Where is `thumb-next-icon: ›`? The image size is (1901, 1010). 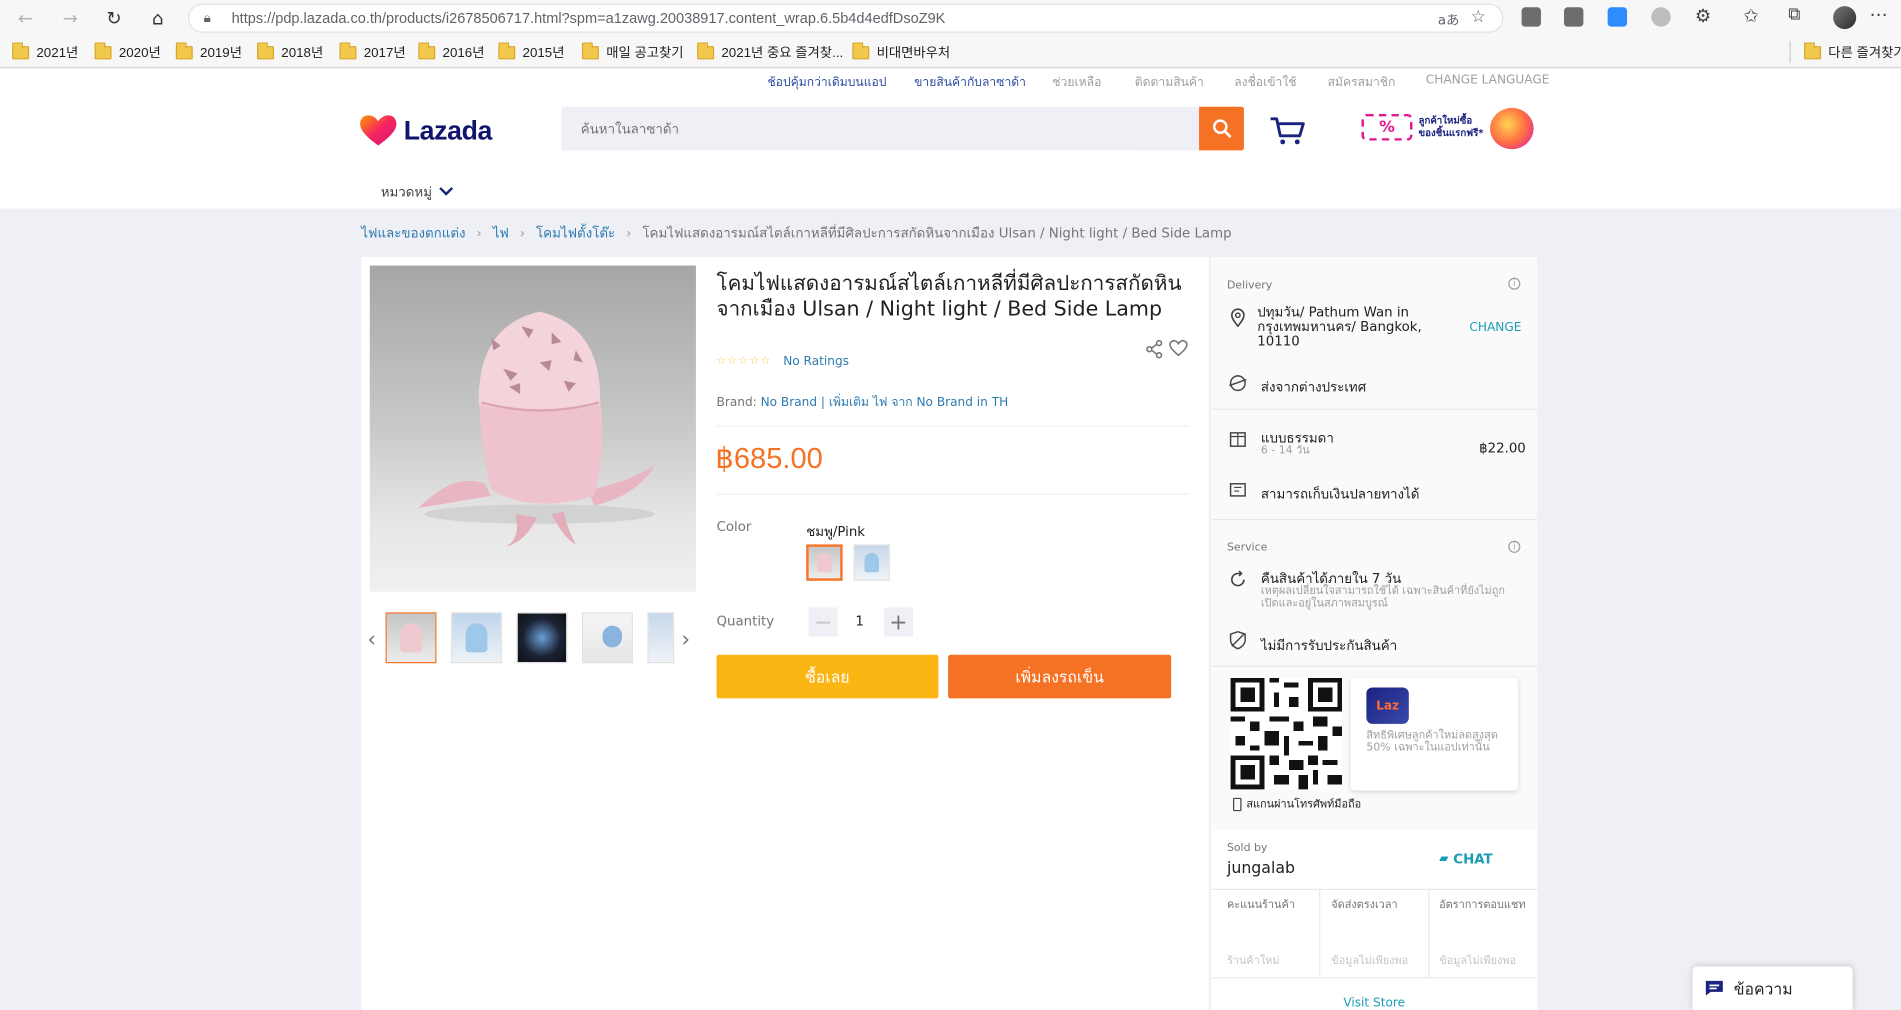
thumb-next-icon: › is located at coordinates (685, 639).